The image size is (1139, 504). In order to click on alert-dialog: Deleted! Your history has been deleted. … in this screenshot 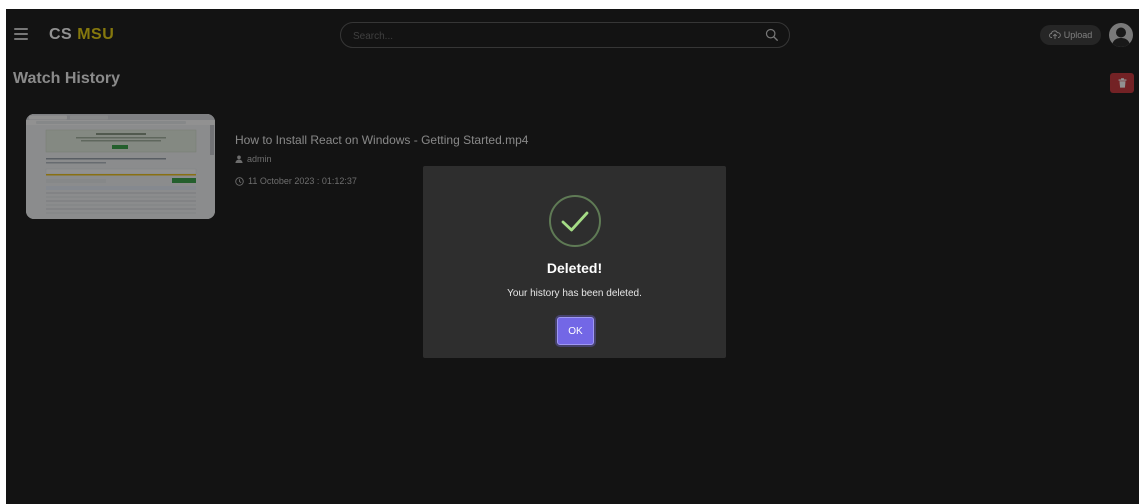, I will do `click(574, 262)`.